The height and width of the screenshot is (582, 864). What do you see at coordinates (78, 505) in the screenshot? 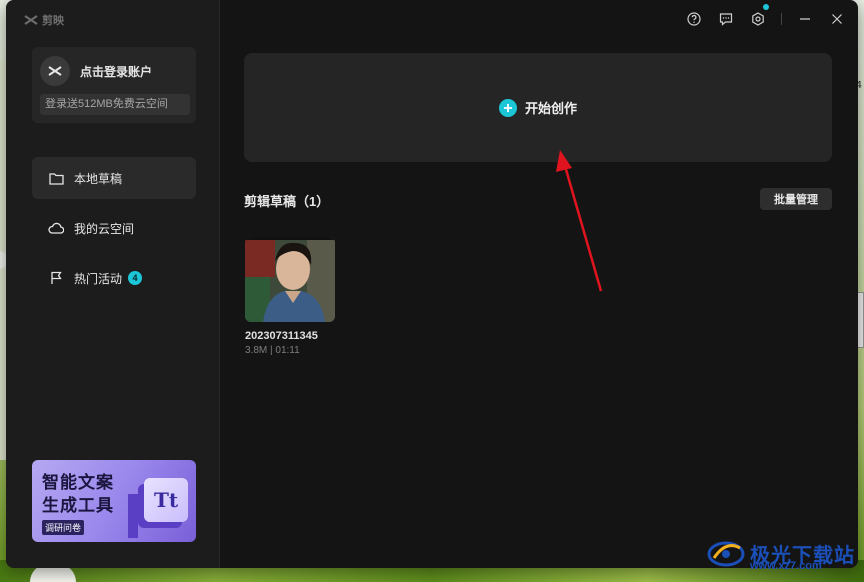
I see `banner-title-line2: 生成工具` at bounding box center [78, 505].